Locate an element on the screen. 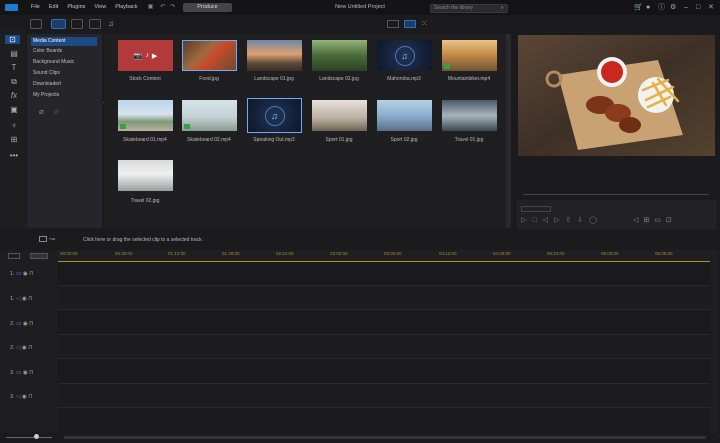  storyboard-icon is located at coordinates (43, 239).